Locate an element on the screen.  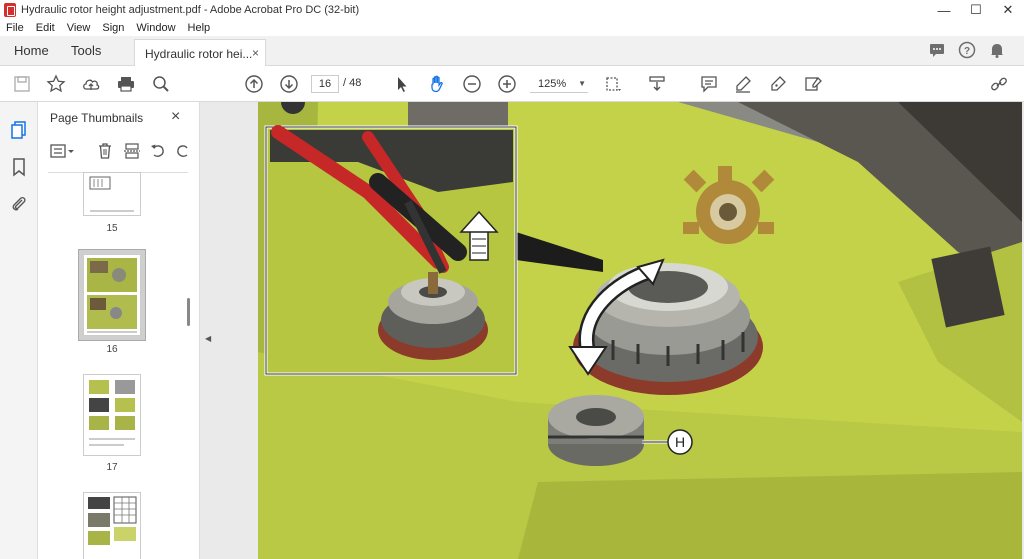
maximize-button: ☐ is located at coordinates (976, 10).